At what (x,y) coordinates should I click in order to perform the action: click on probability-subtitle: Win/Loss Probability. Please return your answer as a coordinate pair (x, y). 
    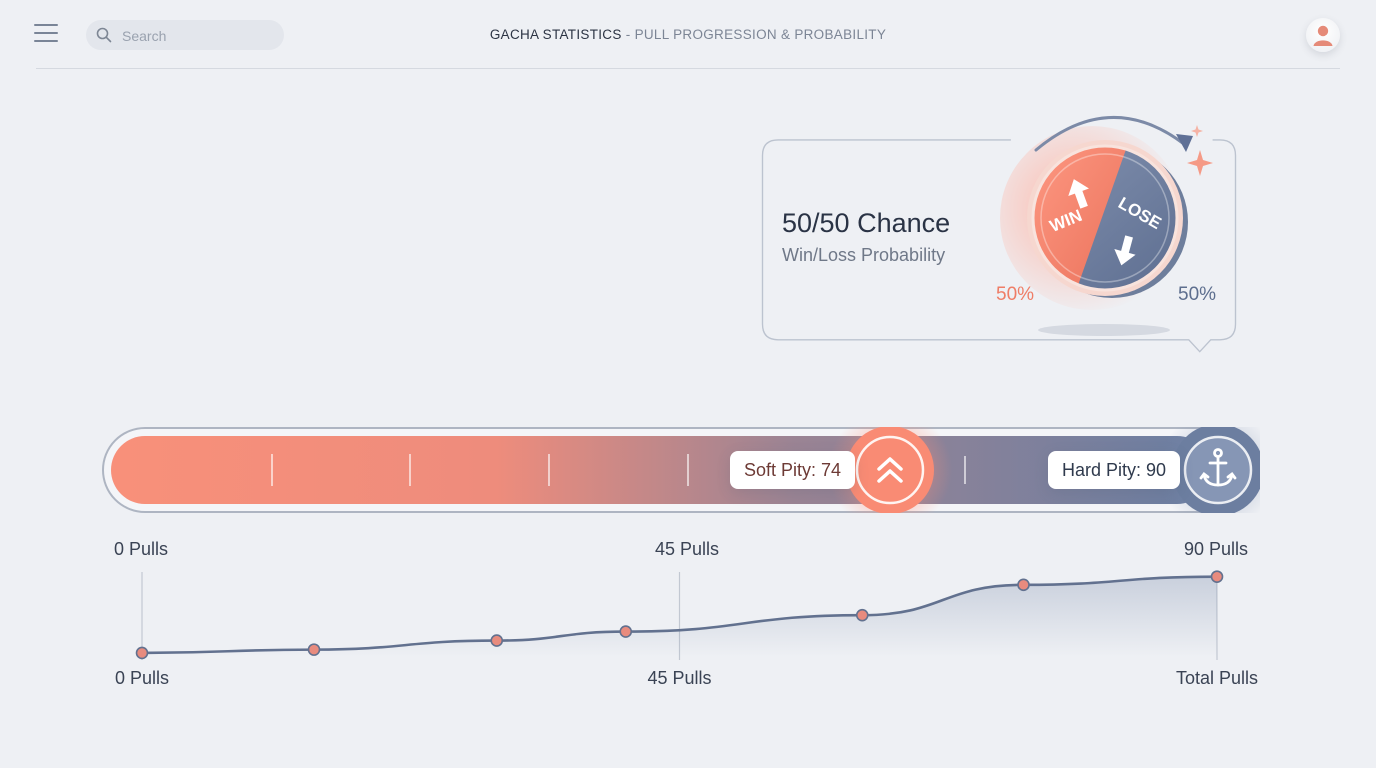
    Looking at the image, I should click on (864, 255).